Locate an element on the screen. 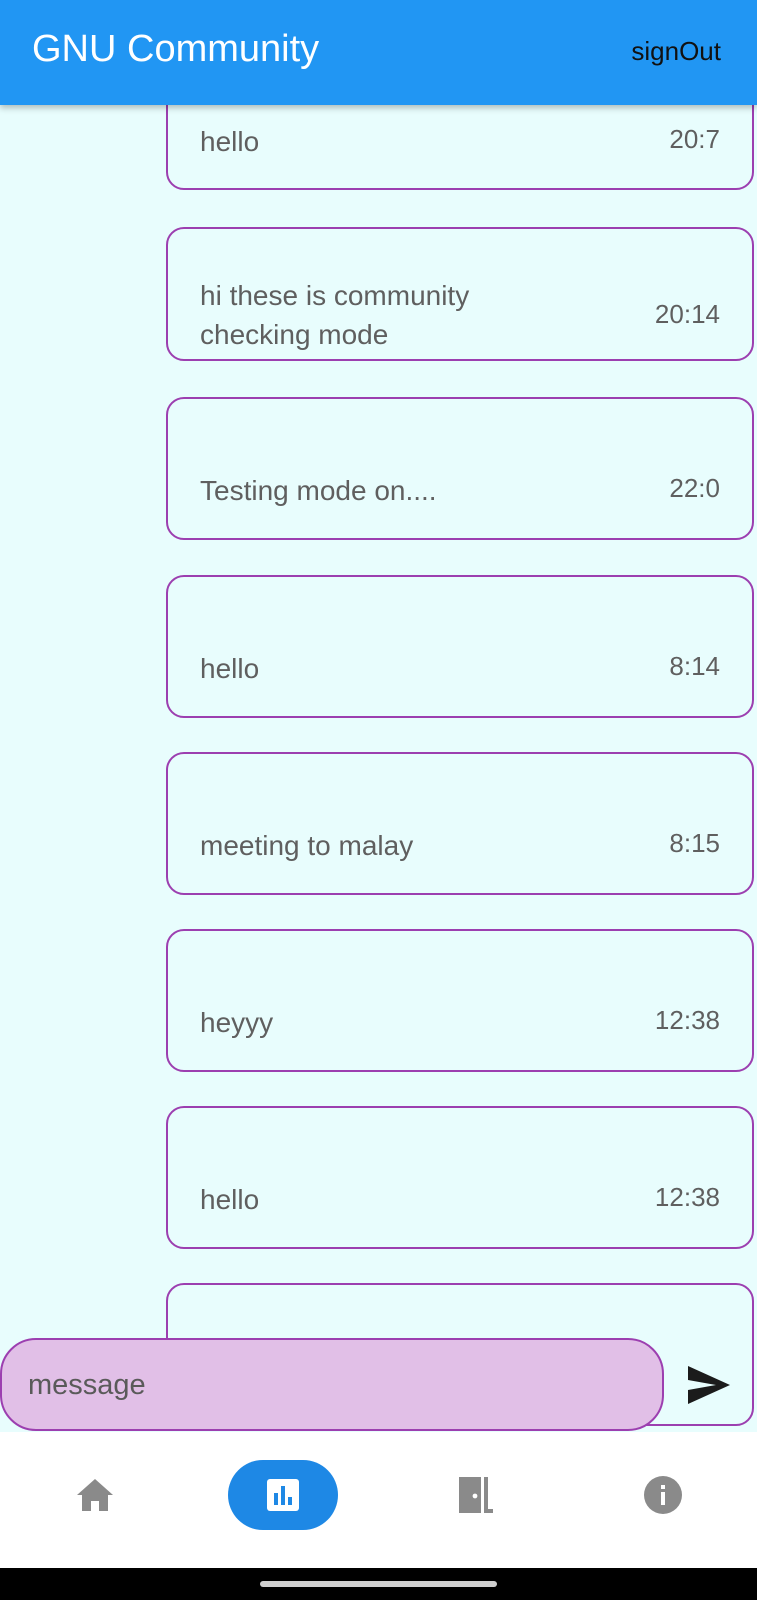 This screenshot has height=1600, width=757. message-time: 8:14 is located at coordinates (694, 666).